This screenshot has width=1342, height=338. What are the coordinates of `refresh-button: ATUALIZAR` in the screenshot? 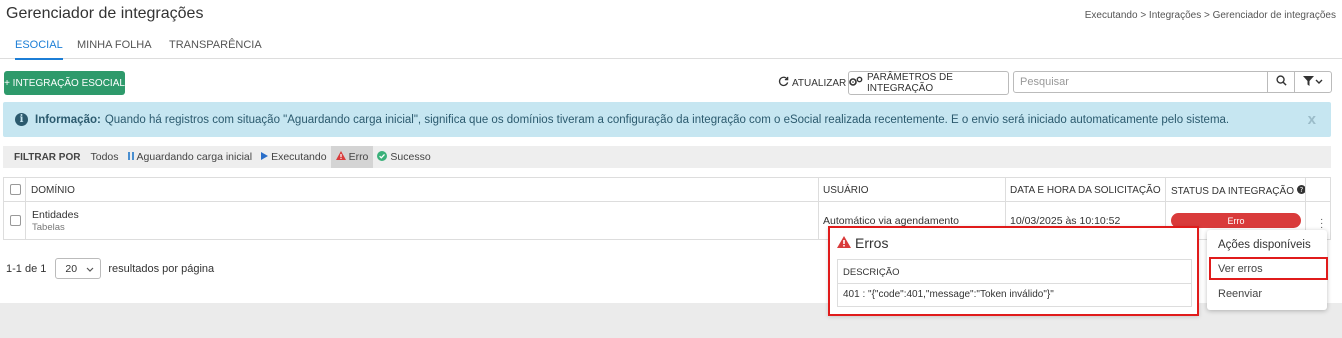 It's located at (812, 83).